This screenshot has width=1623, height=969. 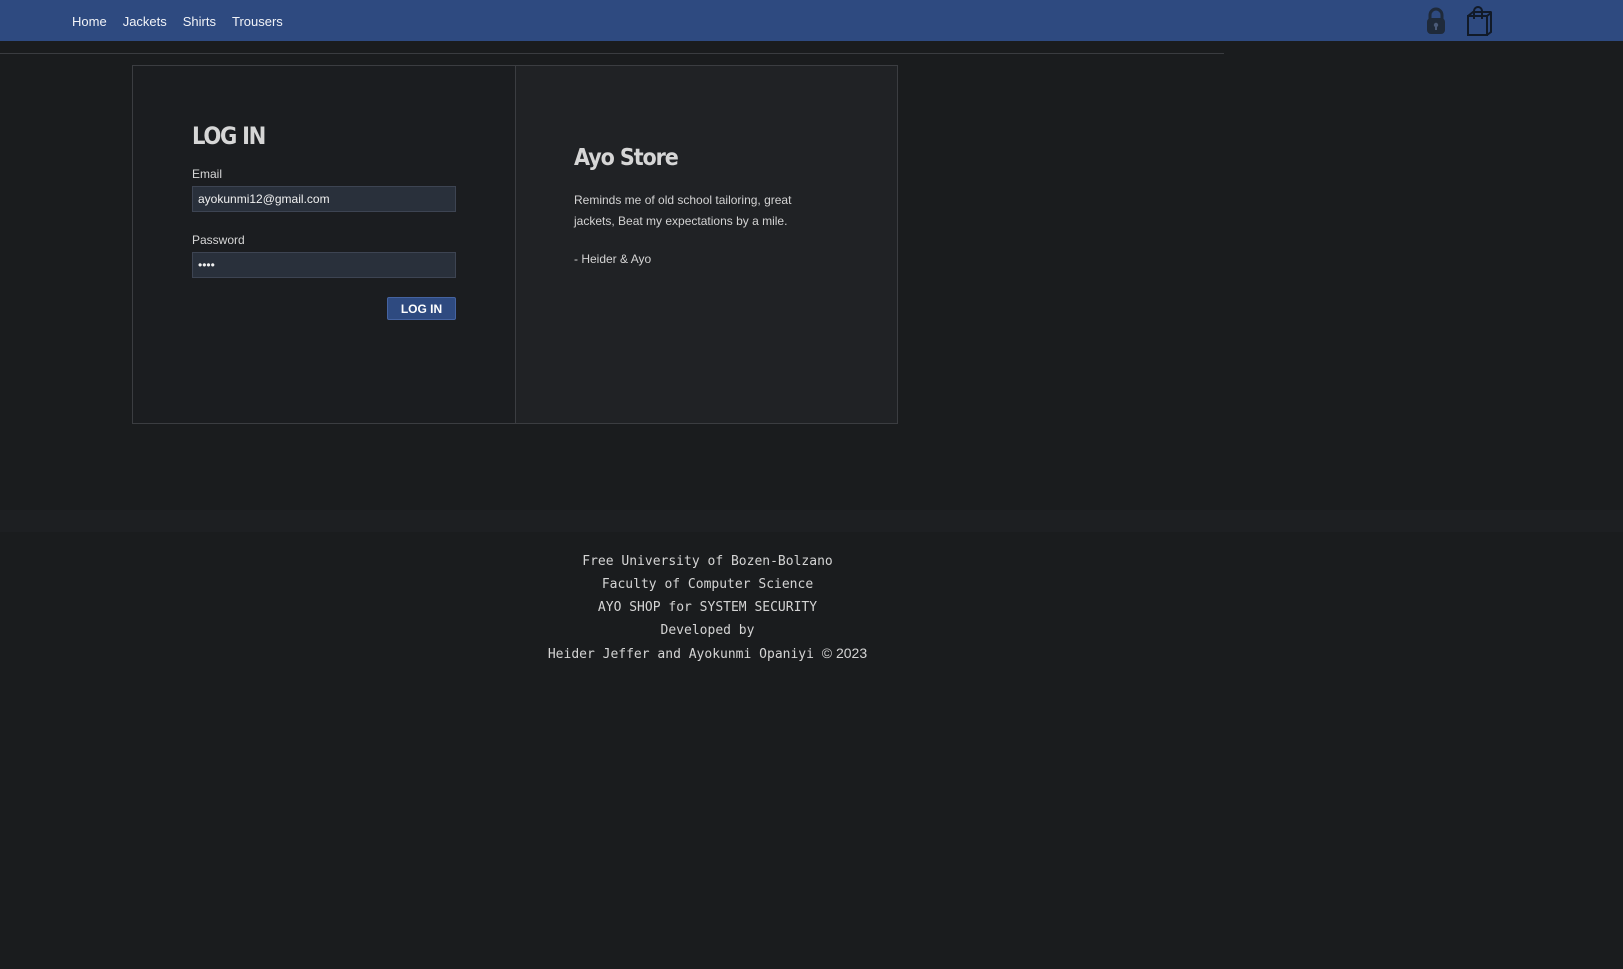 I want to click on top-nav-bar: Home Jackets Shirts Trousers, so click(x=811, y=20).